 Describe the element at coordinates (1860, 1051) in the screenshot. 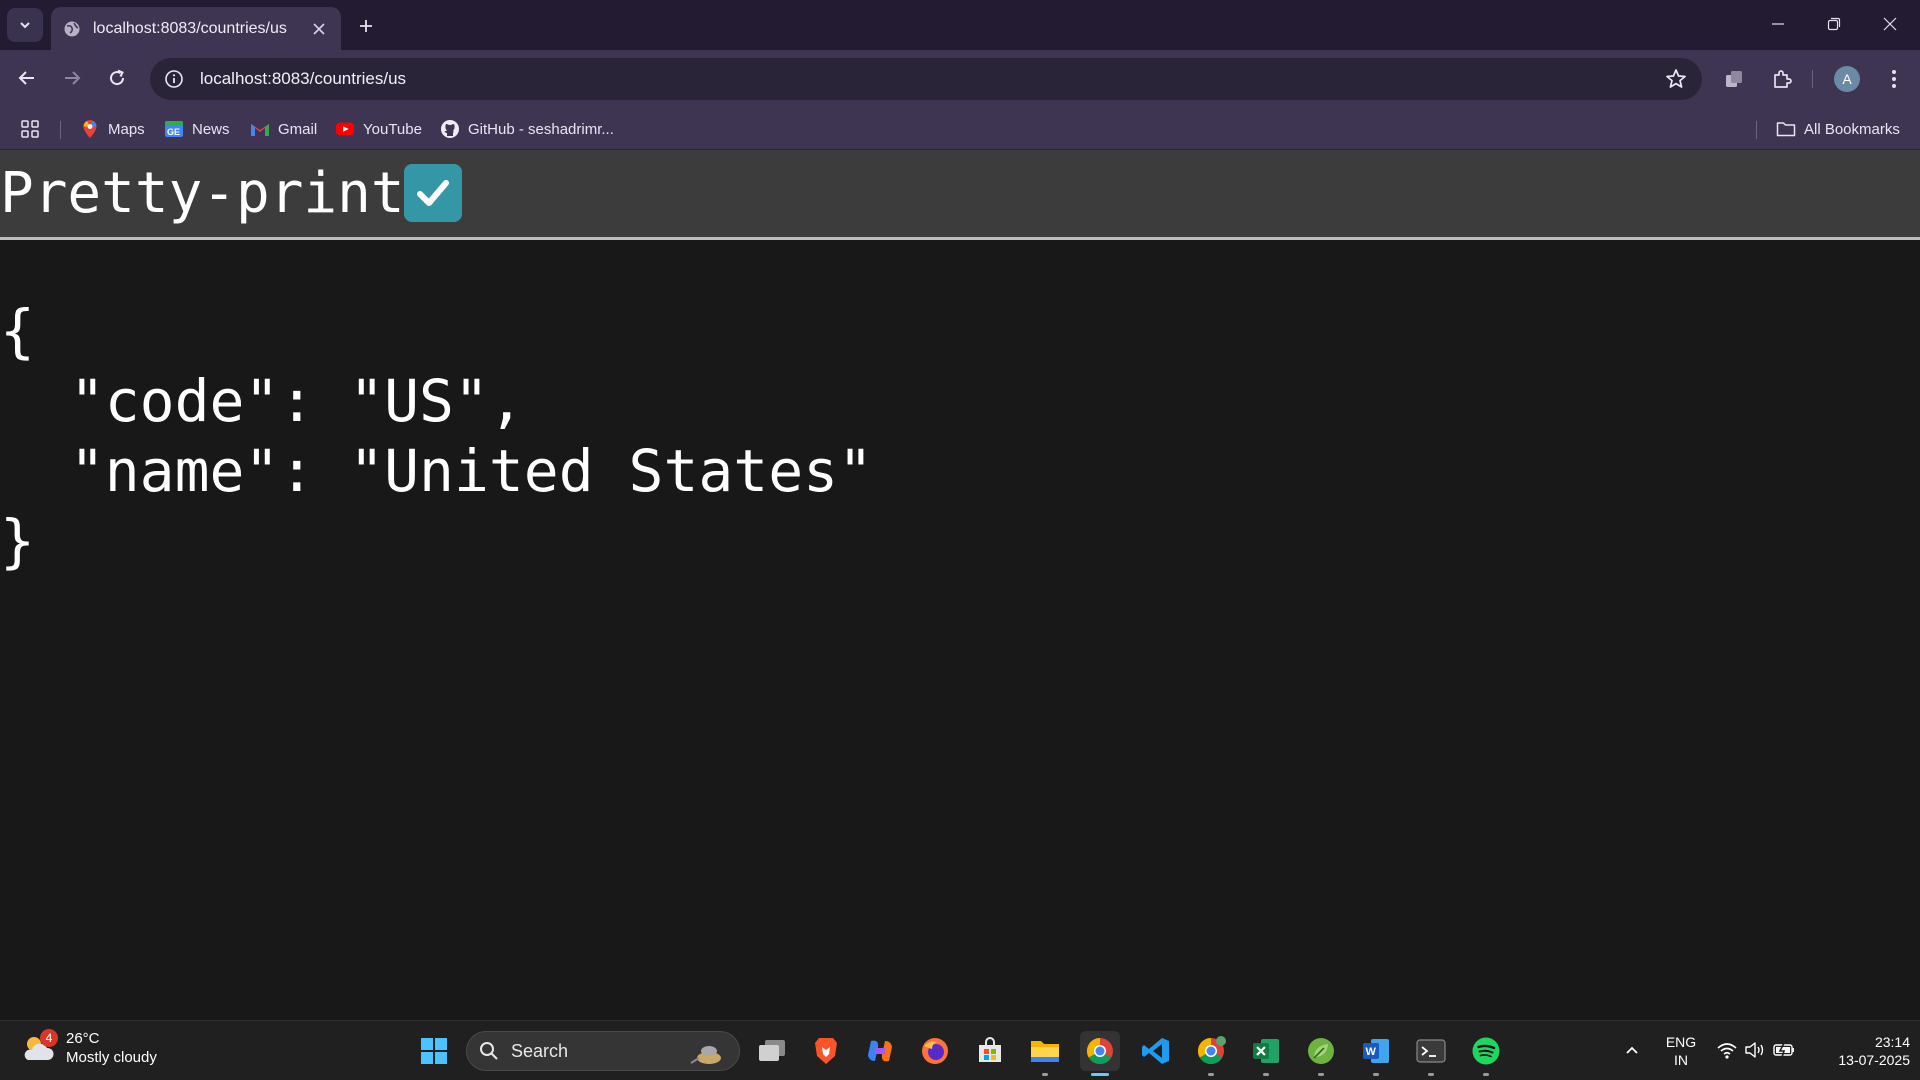

I see `system-clock: 23:14 13-07-2025` at that location.